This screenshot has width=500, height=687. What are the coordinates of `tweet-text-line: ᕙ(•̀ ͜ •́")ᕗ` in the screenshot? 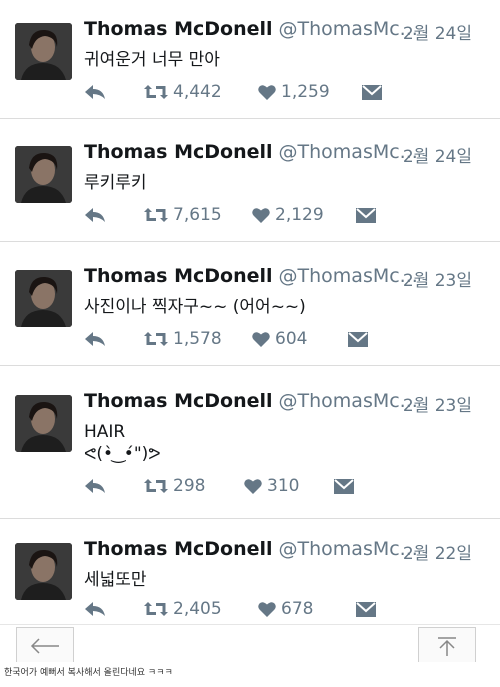 It's located at (122, 454).